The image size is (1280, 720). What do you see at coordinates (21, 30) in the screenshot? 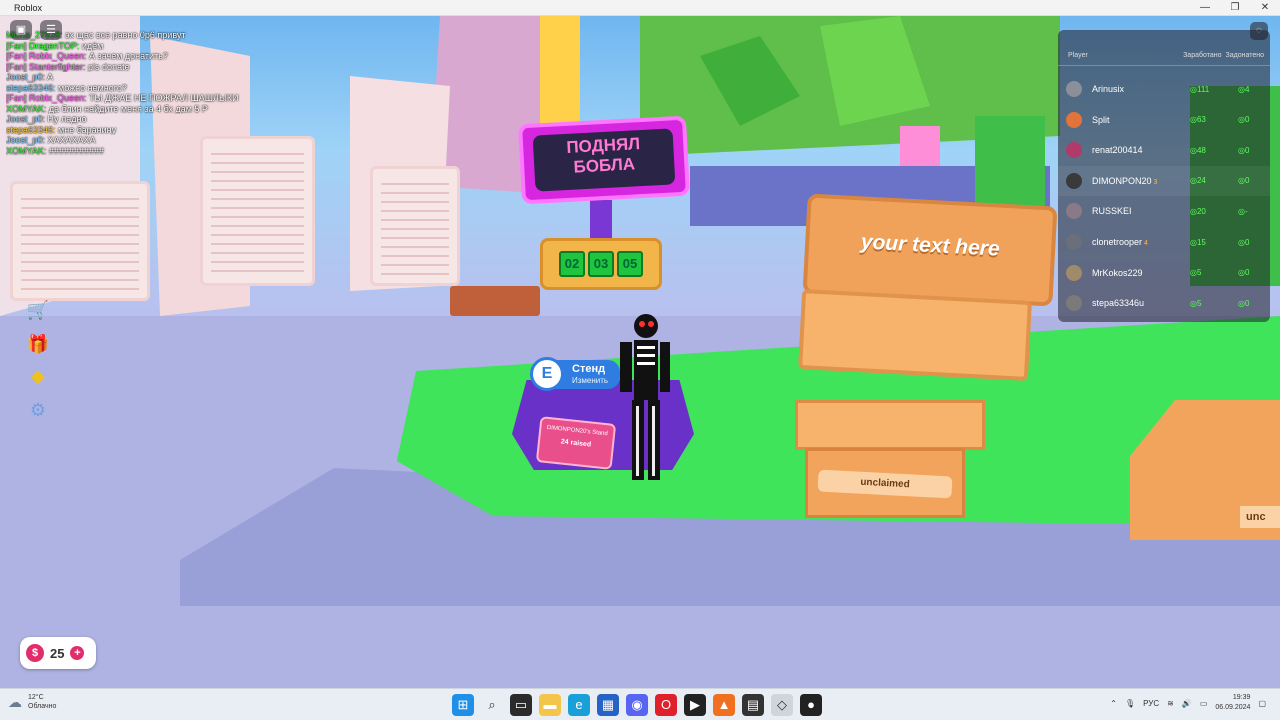
I see `roblox-menu-button: ▣` at bounding box center [21, 30].